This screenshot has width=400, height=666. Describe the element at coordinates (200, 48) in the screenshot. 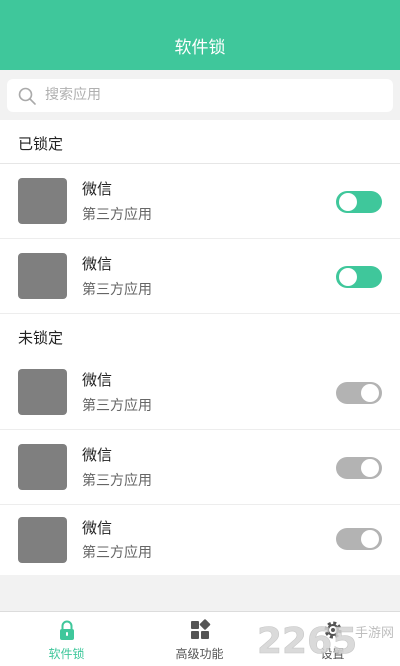

I see `page-title: 软件锁` at that location.